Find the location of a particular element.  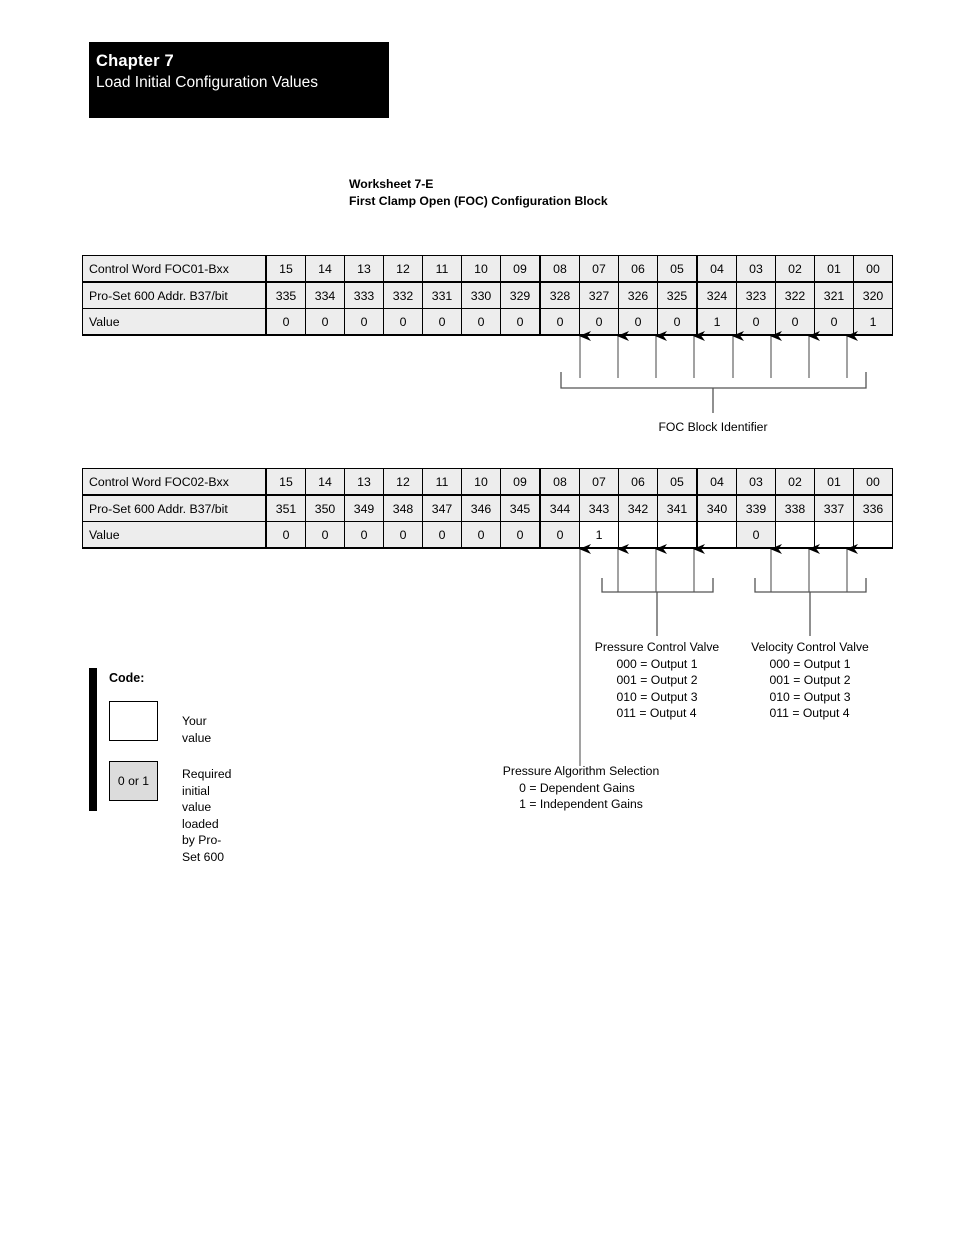

value-cell-bit-01: 0 is located at coordinates (834, 322).